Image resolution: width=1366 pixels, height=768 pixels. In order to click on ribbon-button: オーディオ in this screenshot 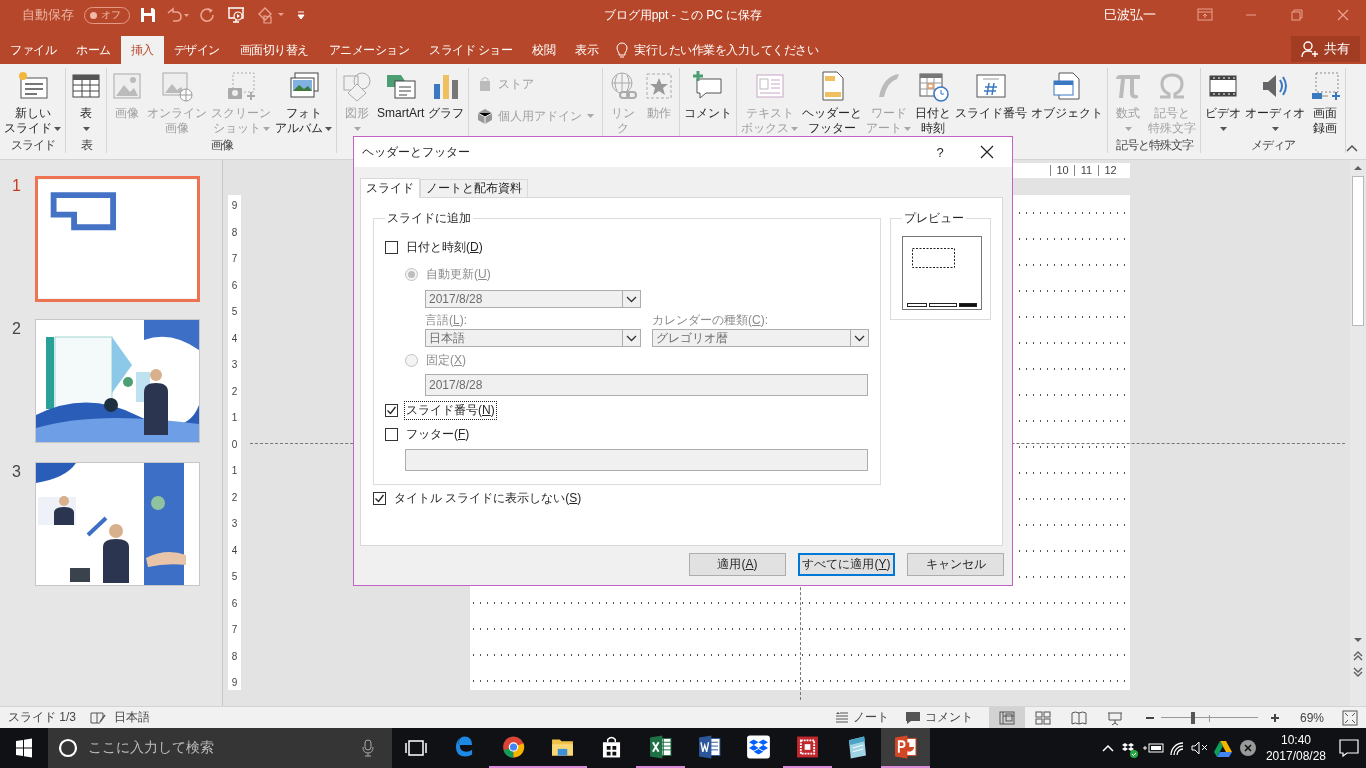, I will do `click(1275, 102)`.